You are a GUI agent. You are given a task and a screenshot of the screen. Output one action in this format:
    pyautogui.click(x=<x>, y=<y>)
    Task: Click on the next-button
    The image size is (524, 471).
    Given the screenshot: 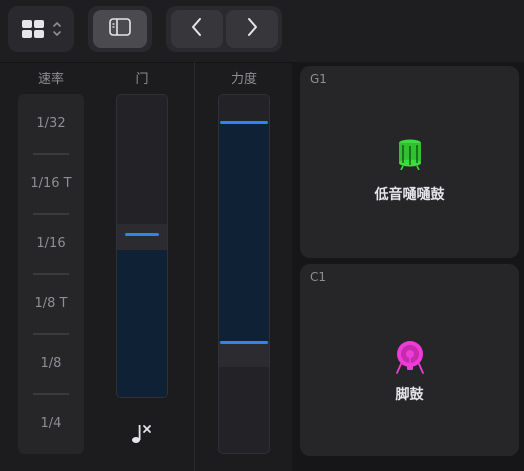 What is the action you would take?
    pyautogui.click(x=252, y=29)
    